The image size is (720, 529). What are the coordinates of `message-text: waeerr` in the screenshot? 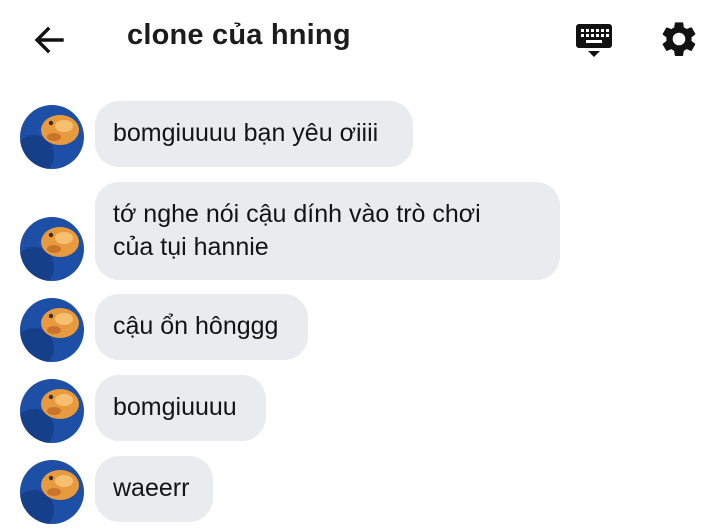 It's located at (151, 488).